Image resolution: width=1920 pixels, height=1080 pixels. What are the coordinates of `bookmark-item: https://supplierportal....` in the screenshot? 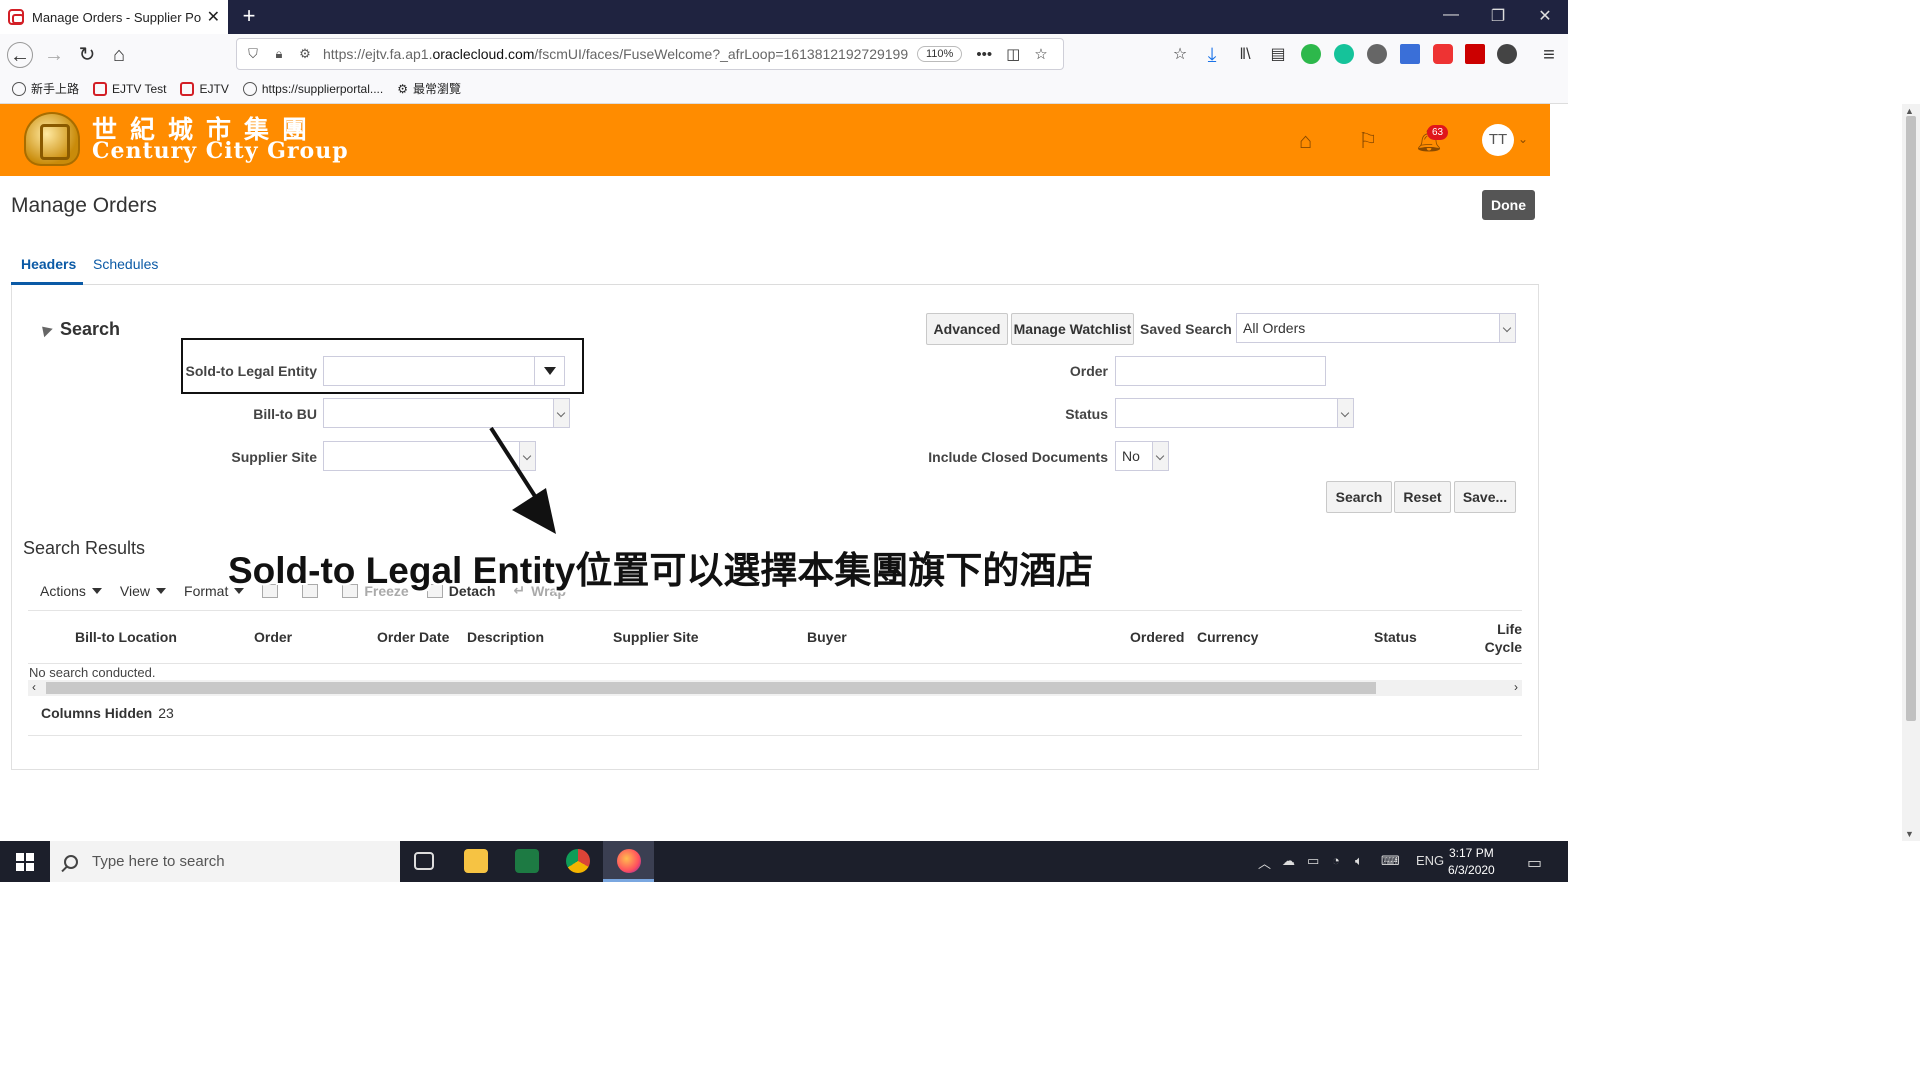 It's located at (312, 88).